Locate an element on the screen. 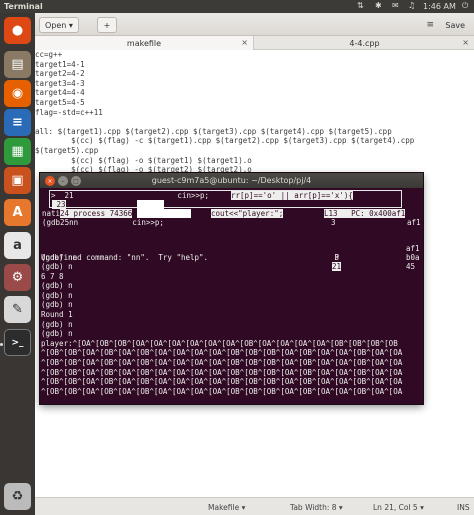 The image size is (474, 515). calc-icon: ▦ is located at coordinates (17, 151).